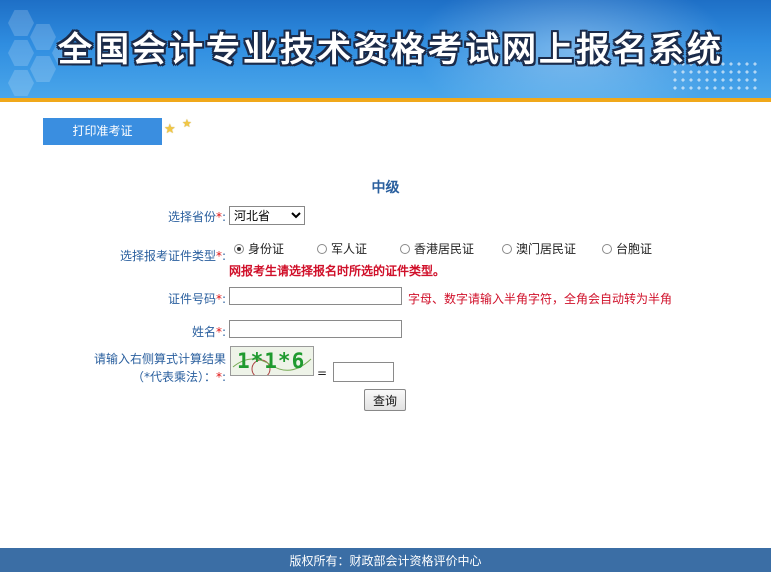 The height and width of the screenshot is (574, 771). Describe the element at coordinates (363, 372) in the screenshot. I see `captcha-answer-input` at that location.